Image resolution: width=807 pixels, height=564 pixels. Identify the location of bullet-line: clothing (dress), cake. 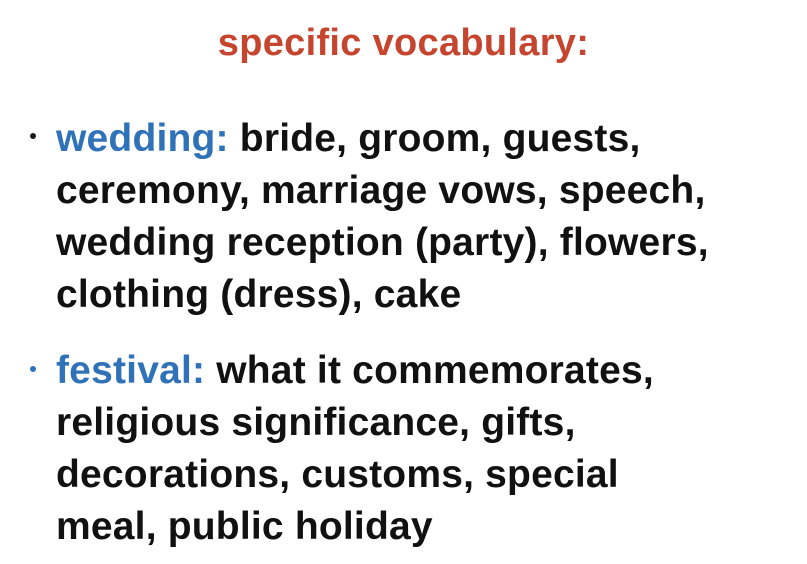
(259, 294).